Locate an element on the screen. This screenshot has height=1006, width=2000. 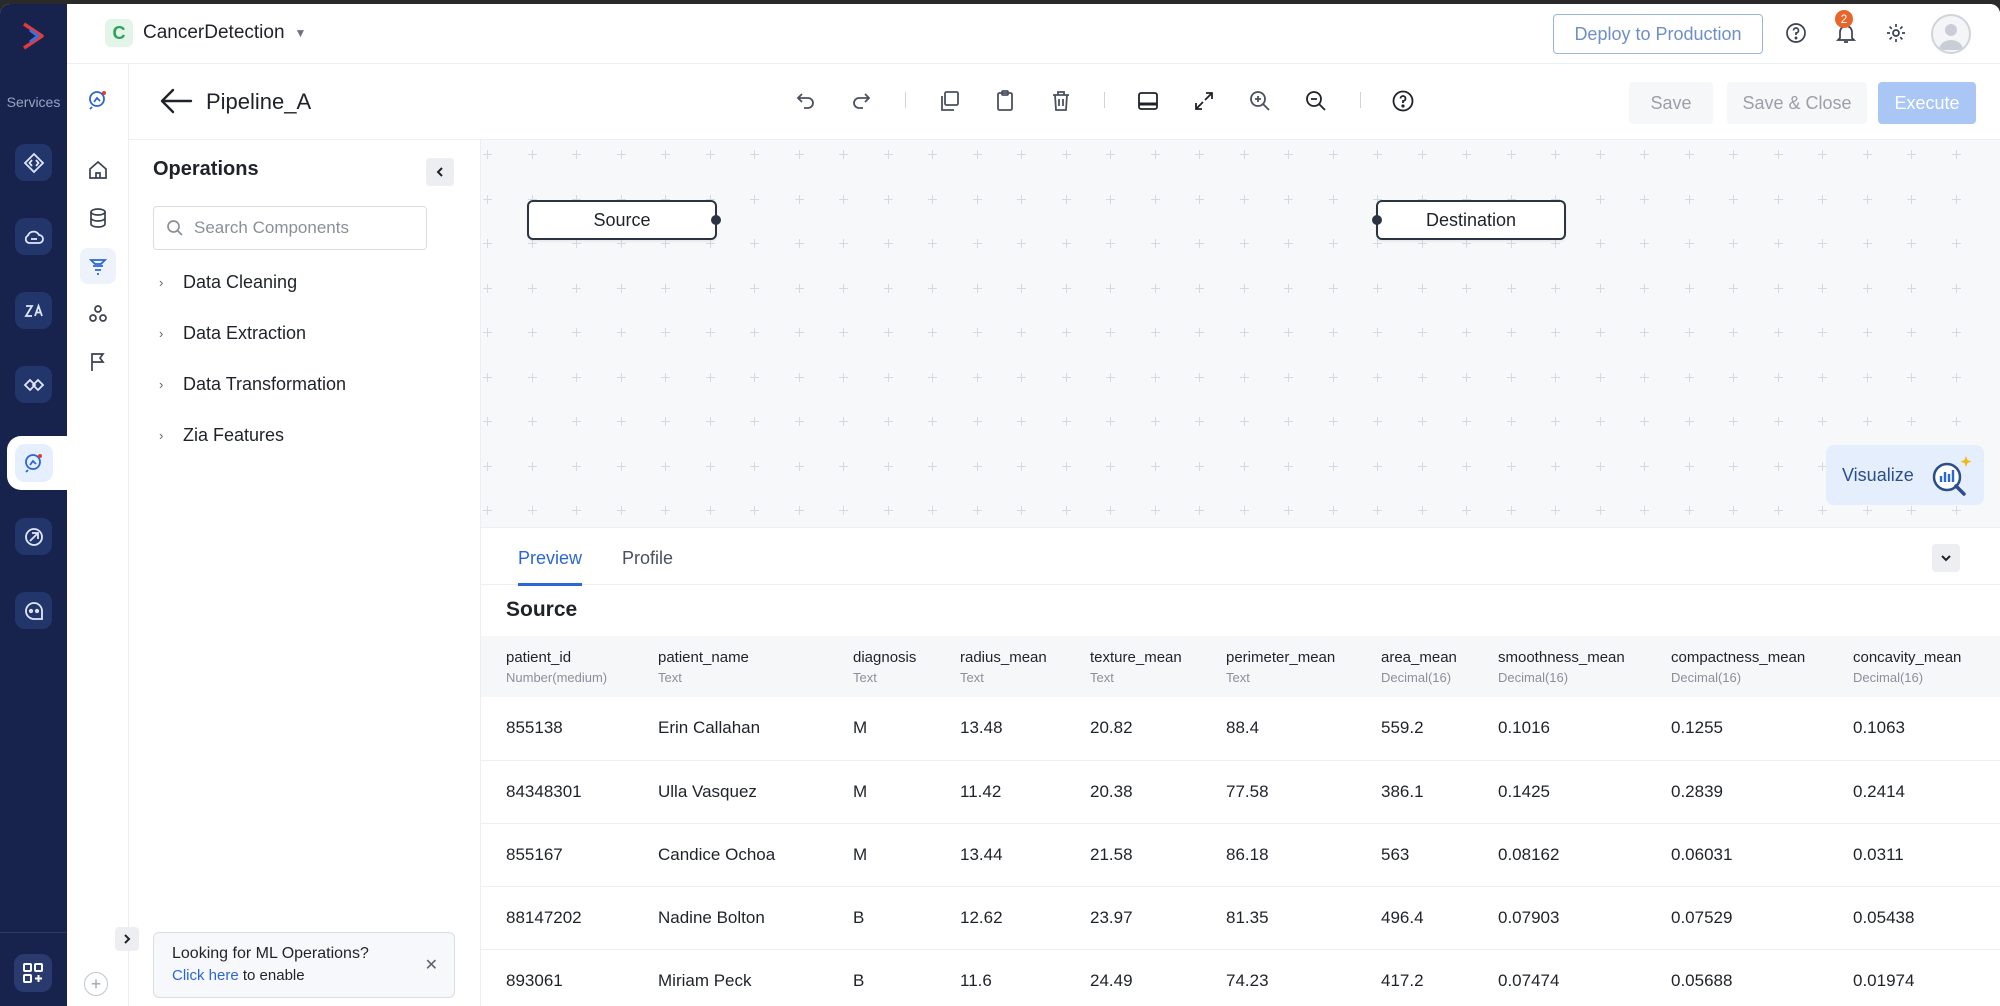
destination-node: Destination is located at coordinates (1469, 220).